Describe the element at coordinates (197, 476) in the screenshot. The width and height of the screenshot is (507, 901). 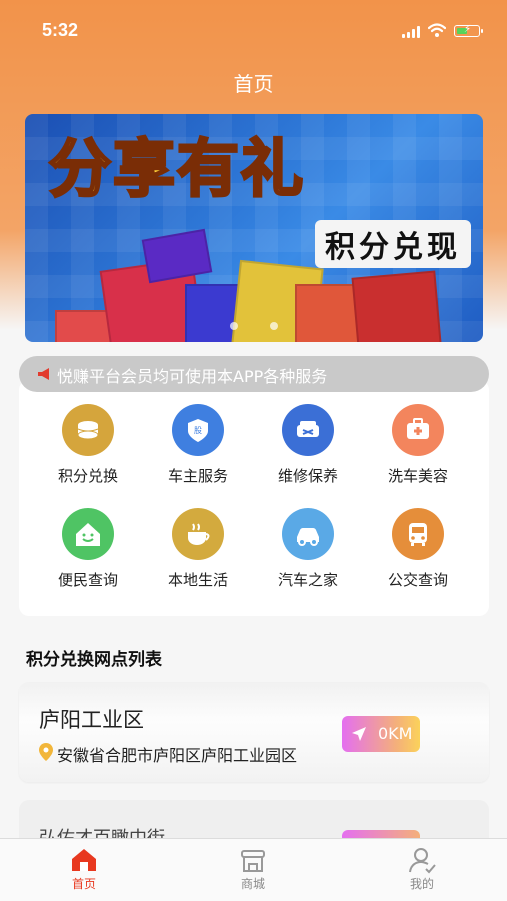
I see `service-label: 车主服务` at that location.